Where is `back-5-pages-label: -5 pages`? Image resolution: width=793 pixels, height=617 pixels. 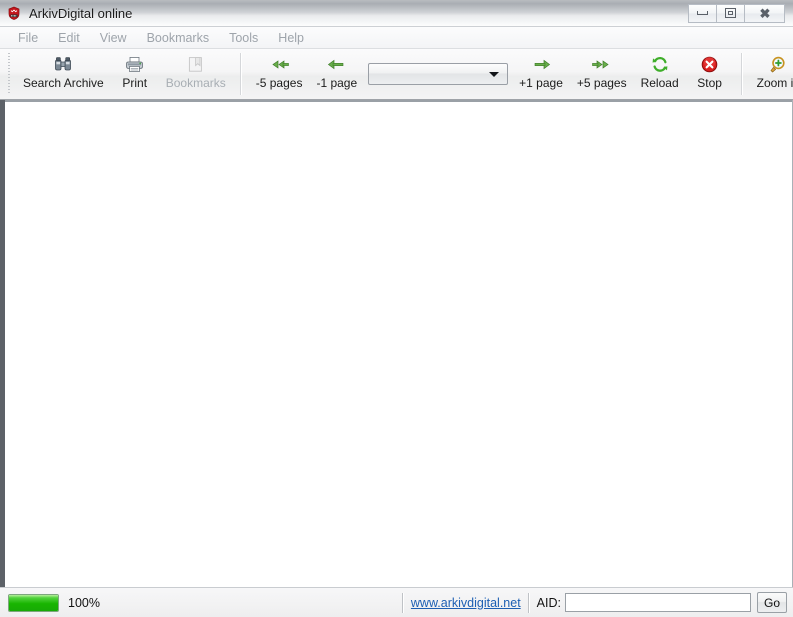
back-5-pages-label: -5 pages is located at coordinates (279, 83).